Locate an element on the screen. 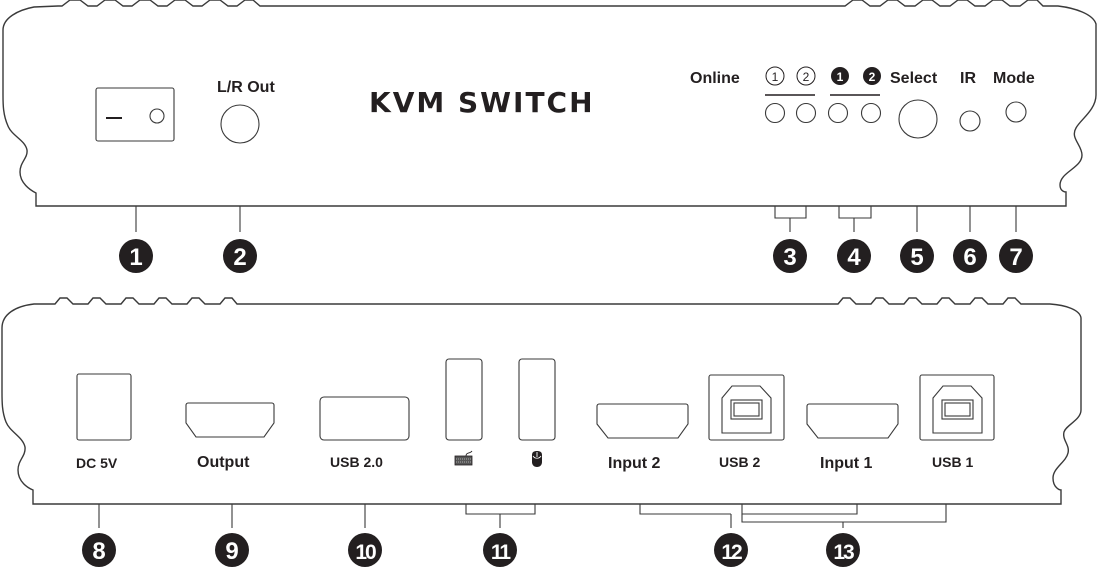  hdmi-output-port is located at coordinates (230, 420).